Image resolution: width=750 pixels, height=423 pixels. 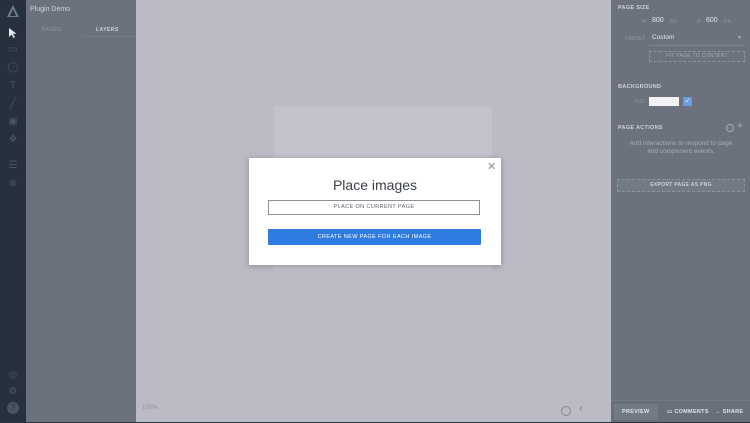 I want to click on plugins-tool-icon: ⊕, so click(x=13, y=184).